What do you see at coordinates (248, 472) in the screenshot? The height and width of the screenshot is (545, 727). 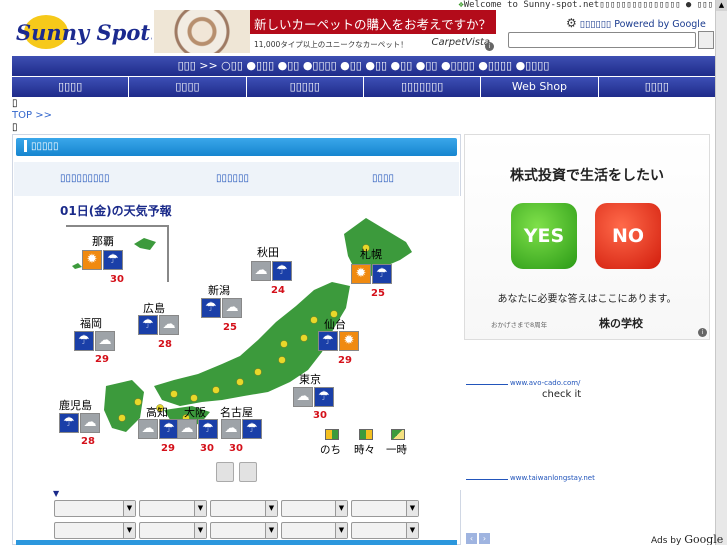 I see `next-day-button` at bounding box center [248, 472].